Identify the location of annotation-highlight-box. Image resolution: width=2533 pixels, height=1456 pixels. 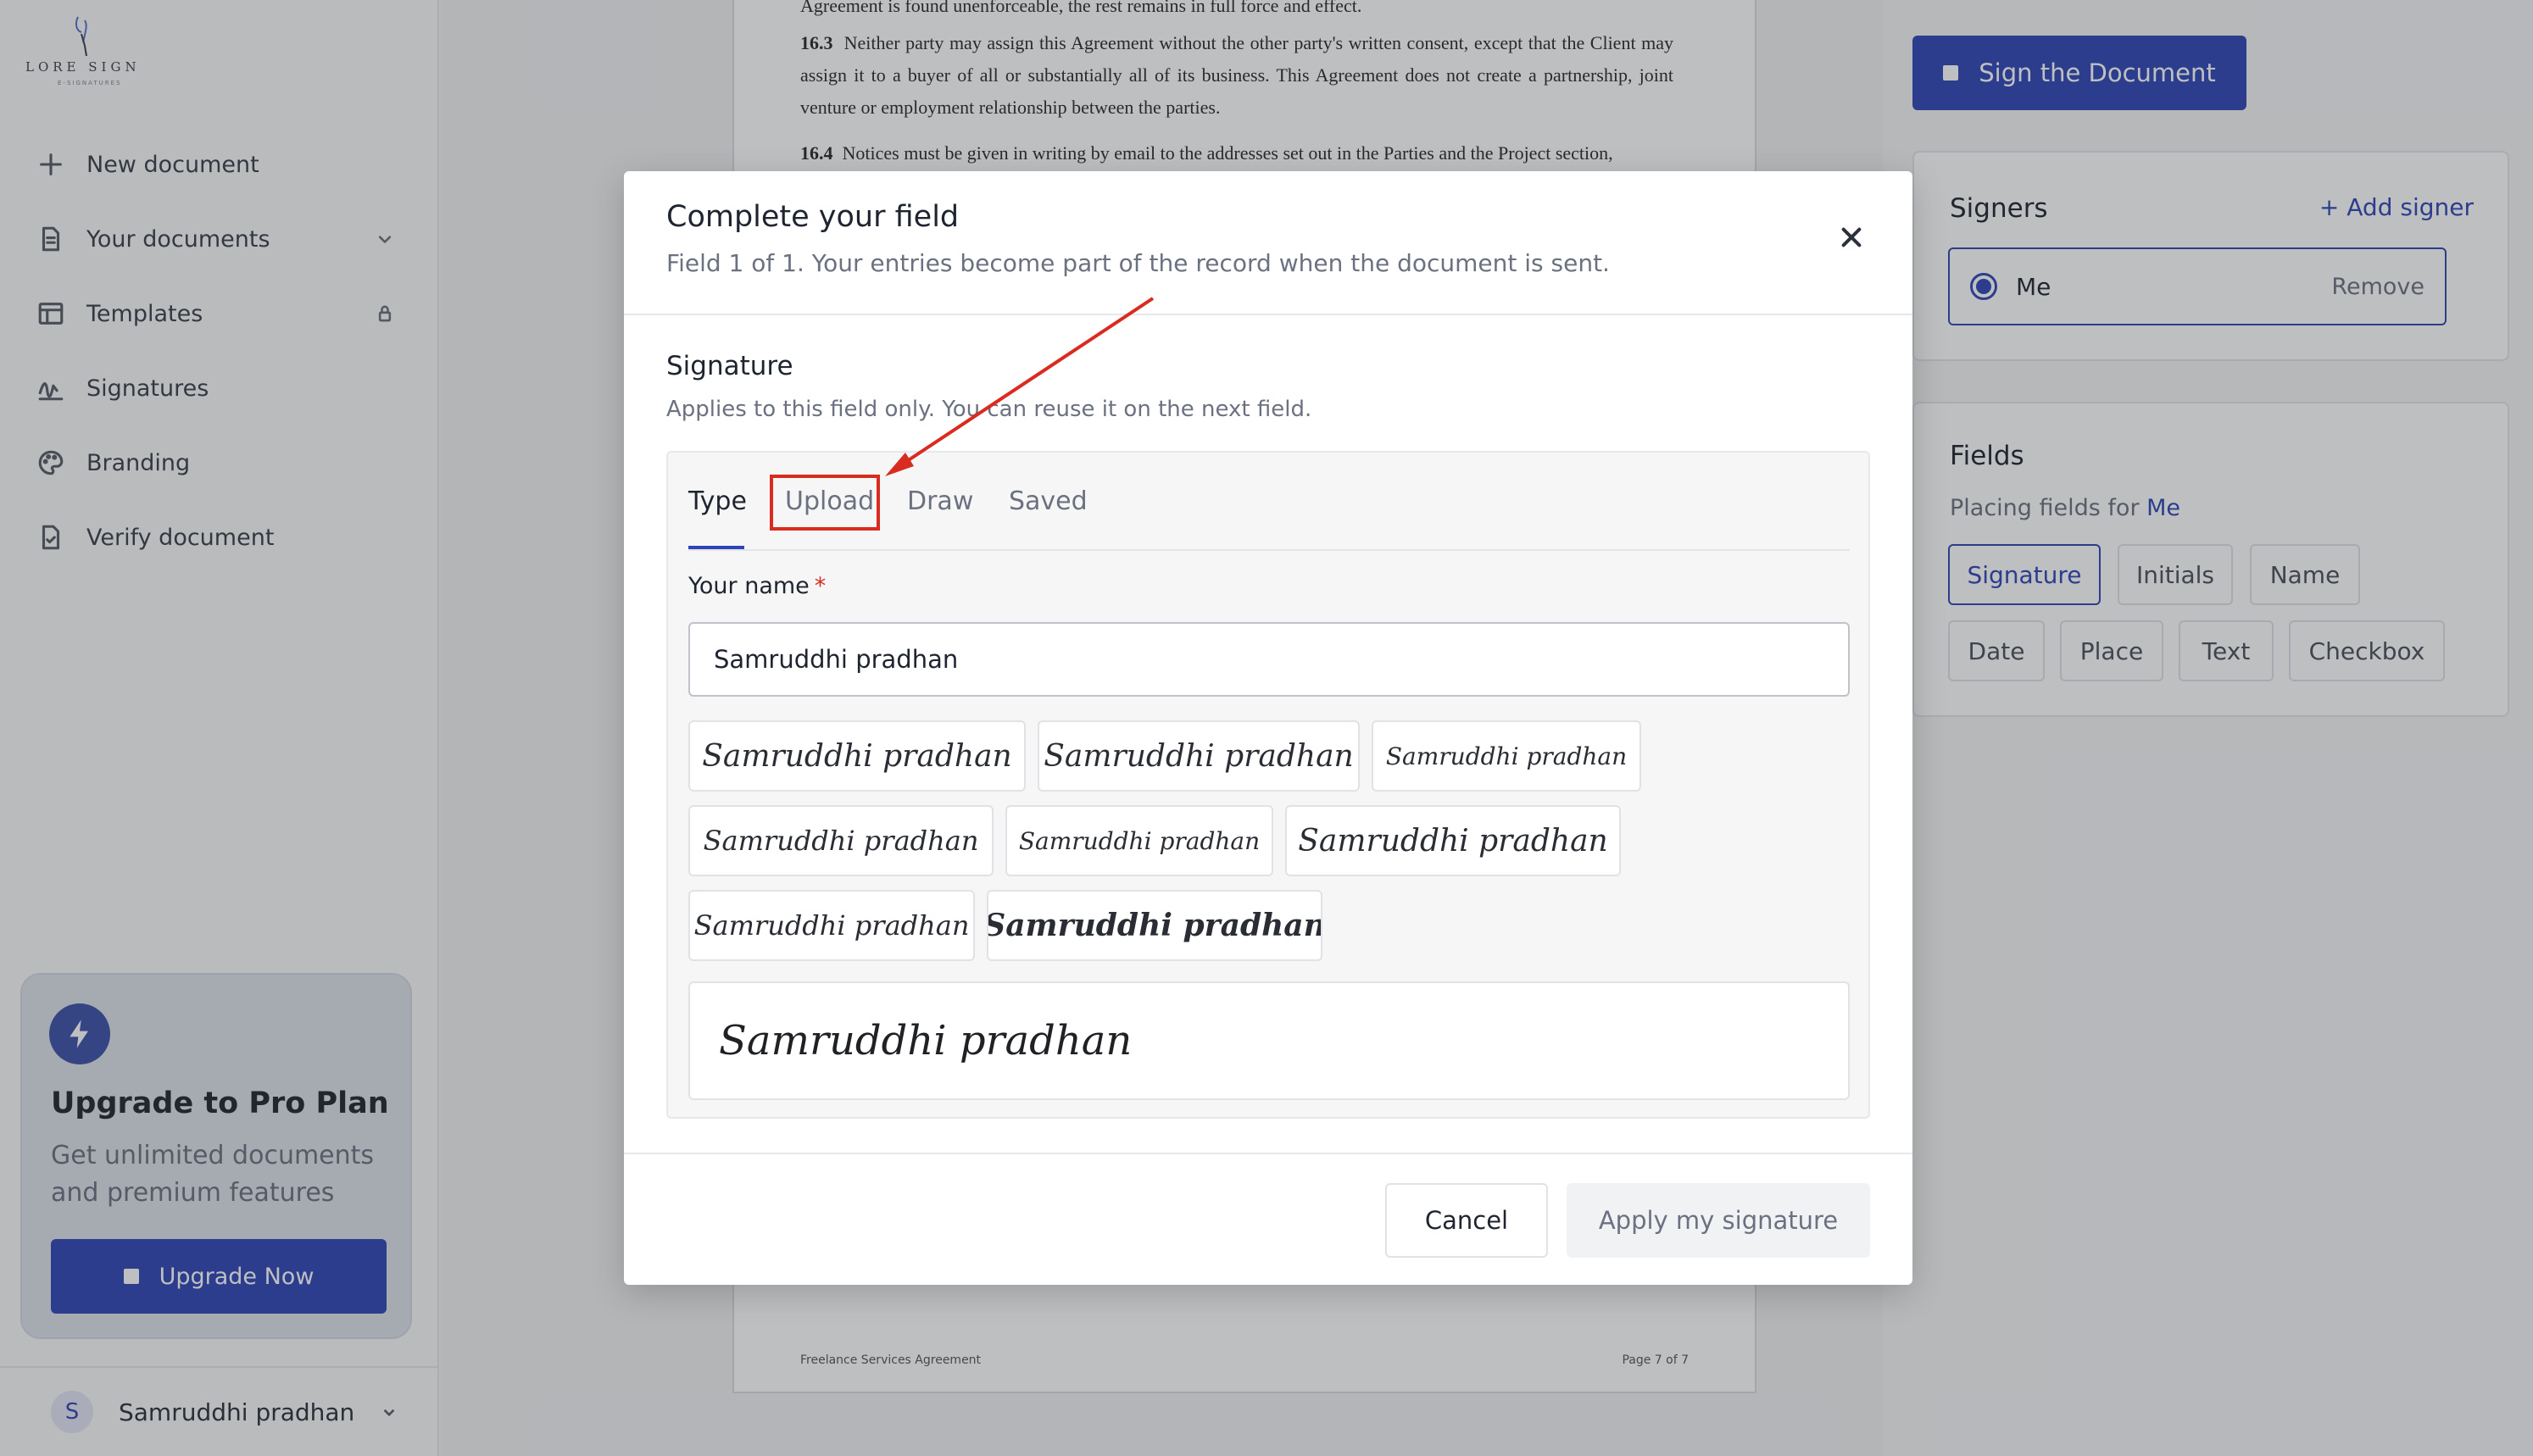
(825, 503).